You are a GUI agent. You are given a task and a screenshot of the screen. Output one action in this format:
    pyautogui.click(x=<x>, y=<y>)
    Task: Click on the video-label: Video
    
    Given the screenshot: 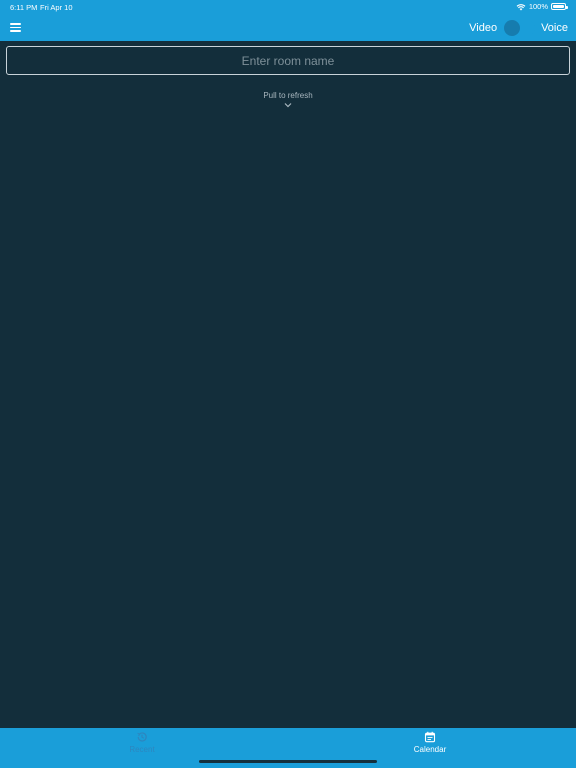 What is the action you would take?
    pyautogui.click(x=483, y=28)
    